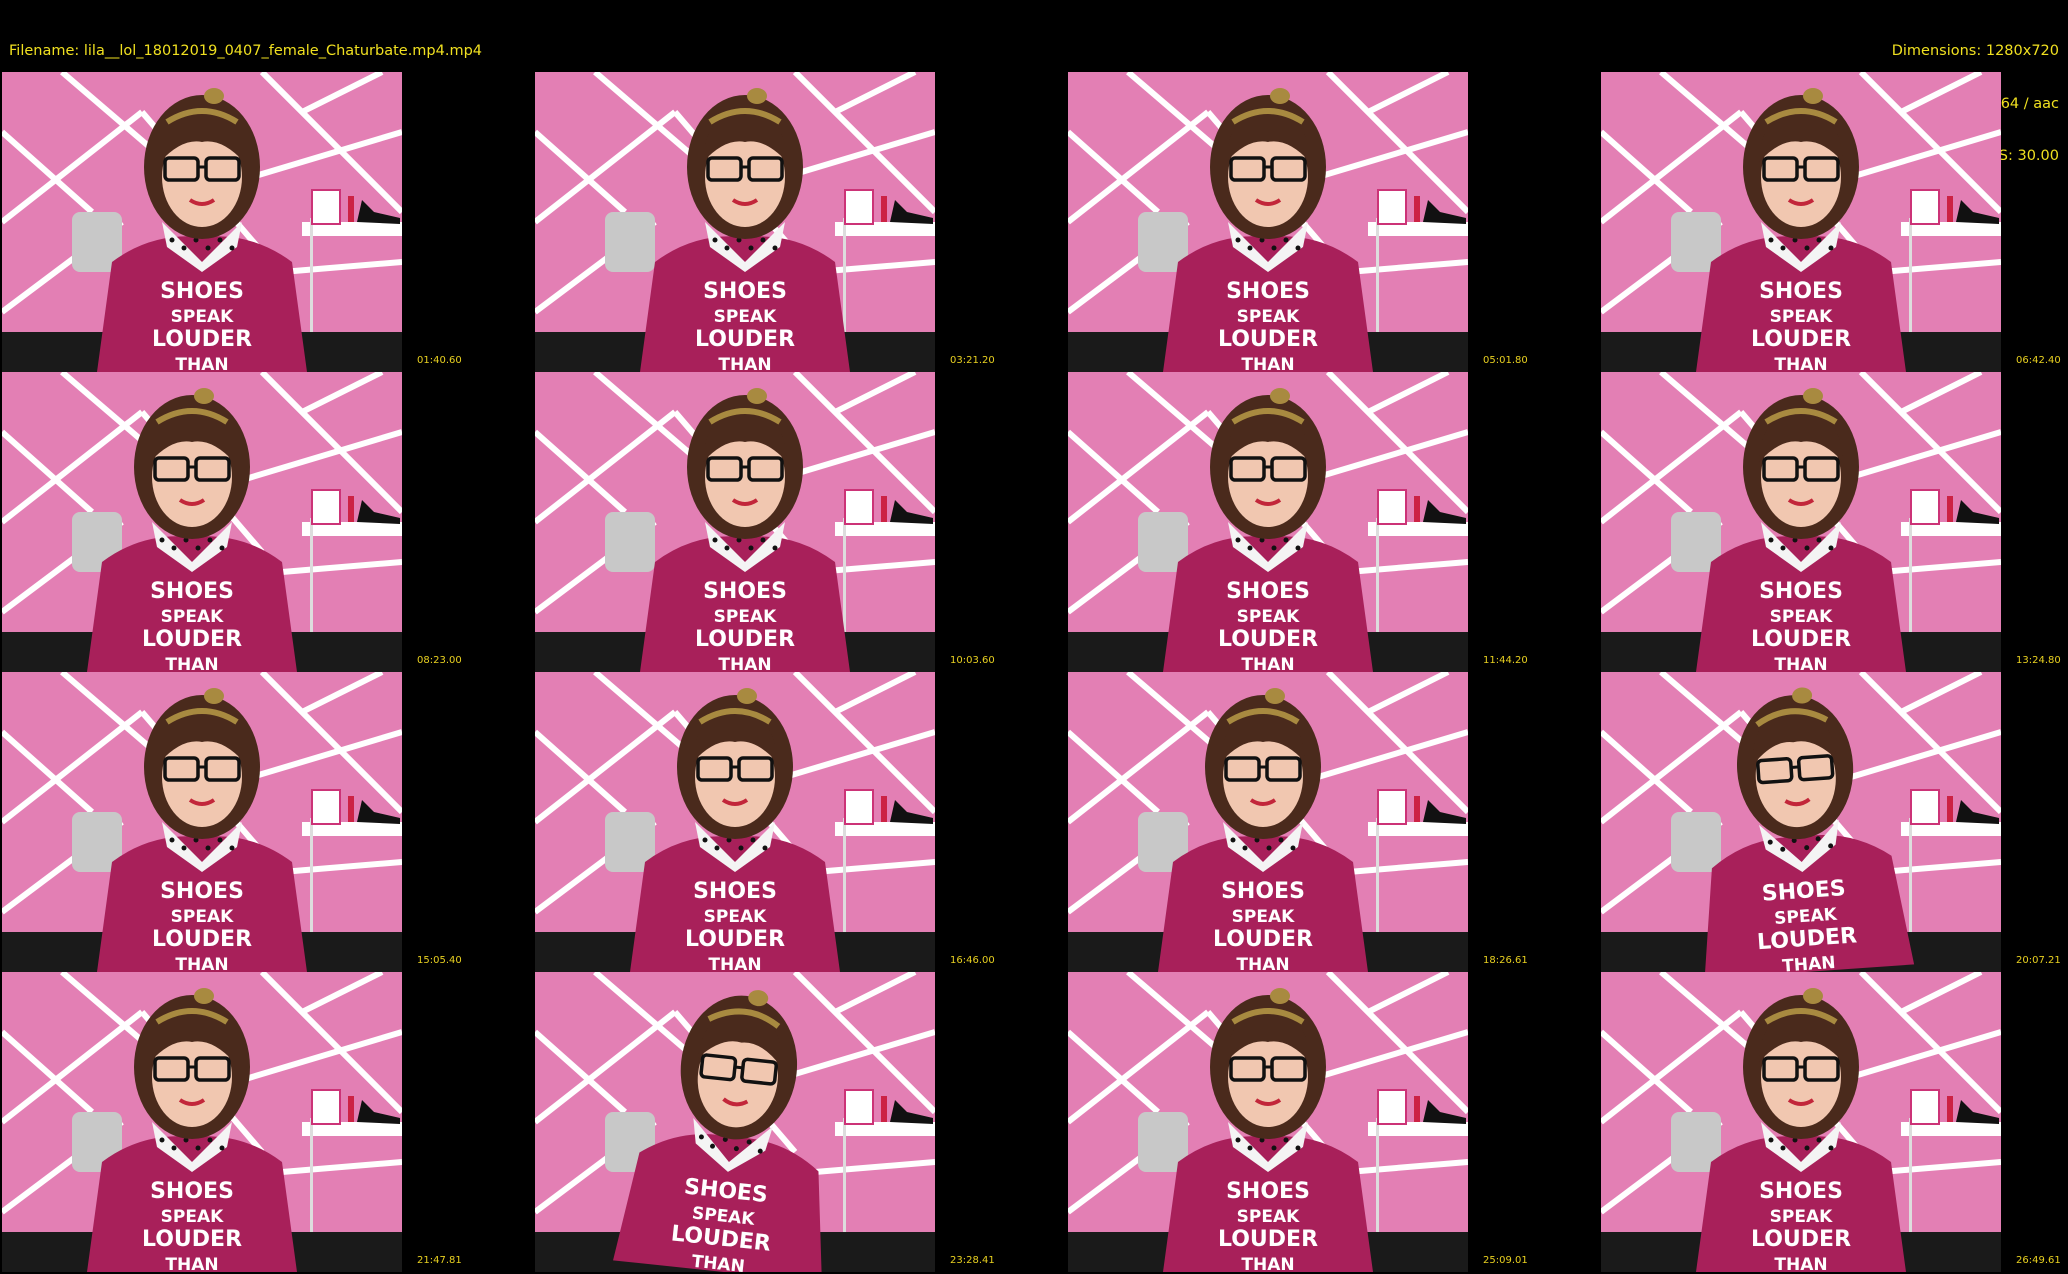 The height and width of the screenshot is (1274, 2068). I want to click on thumbnail-timestamp: 01:40.60, so click(439, 360).